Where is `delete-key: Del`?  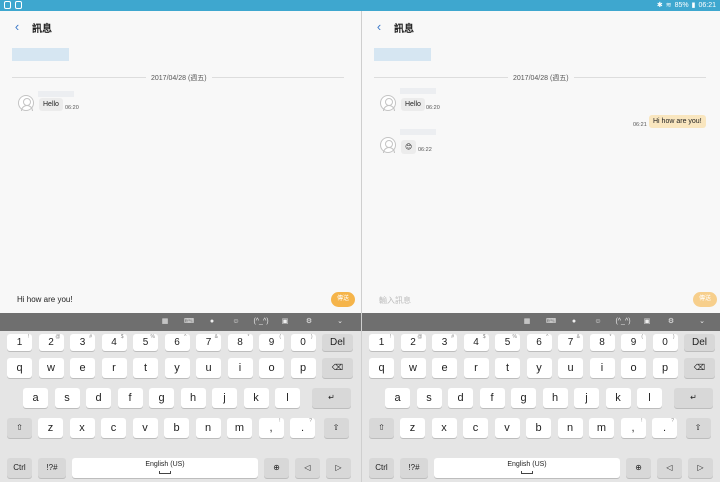
delete-key: Del is located at coordinates (337, 342).